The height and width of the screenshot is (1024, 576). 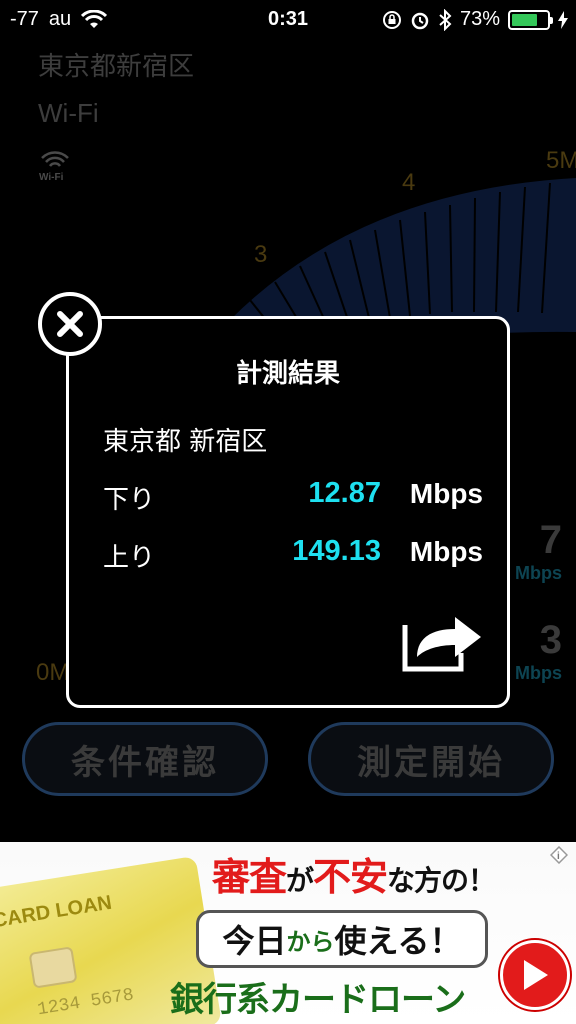 What do you see at coordinates (398, 941) in the screenshot?
I see `ad-sub-c: 使える！` at bounding box center [398, 941].